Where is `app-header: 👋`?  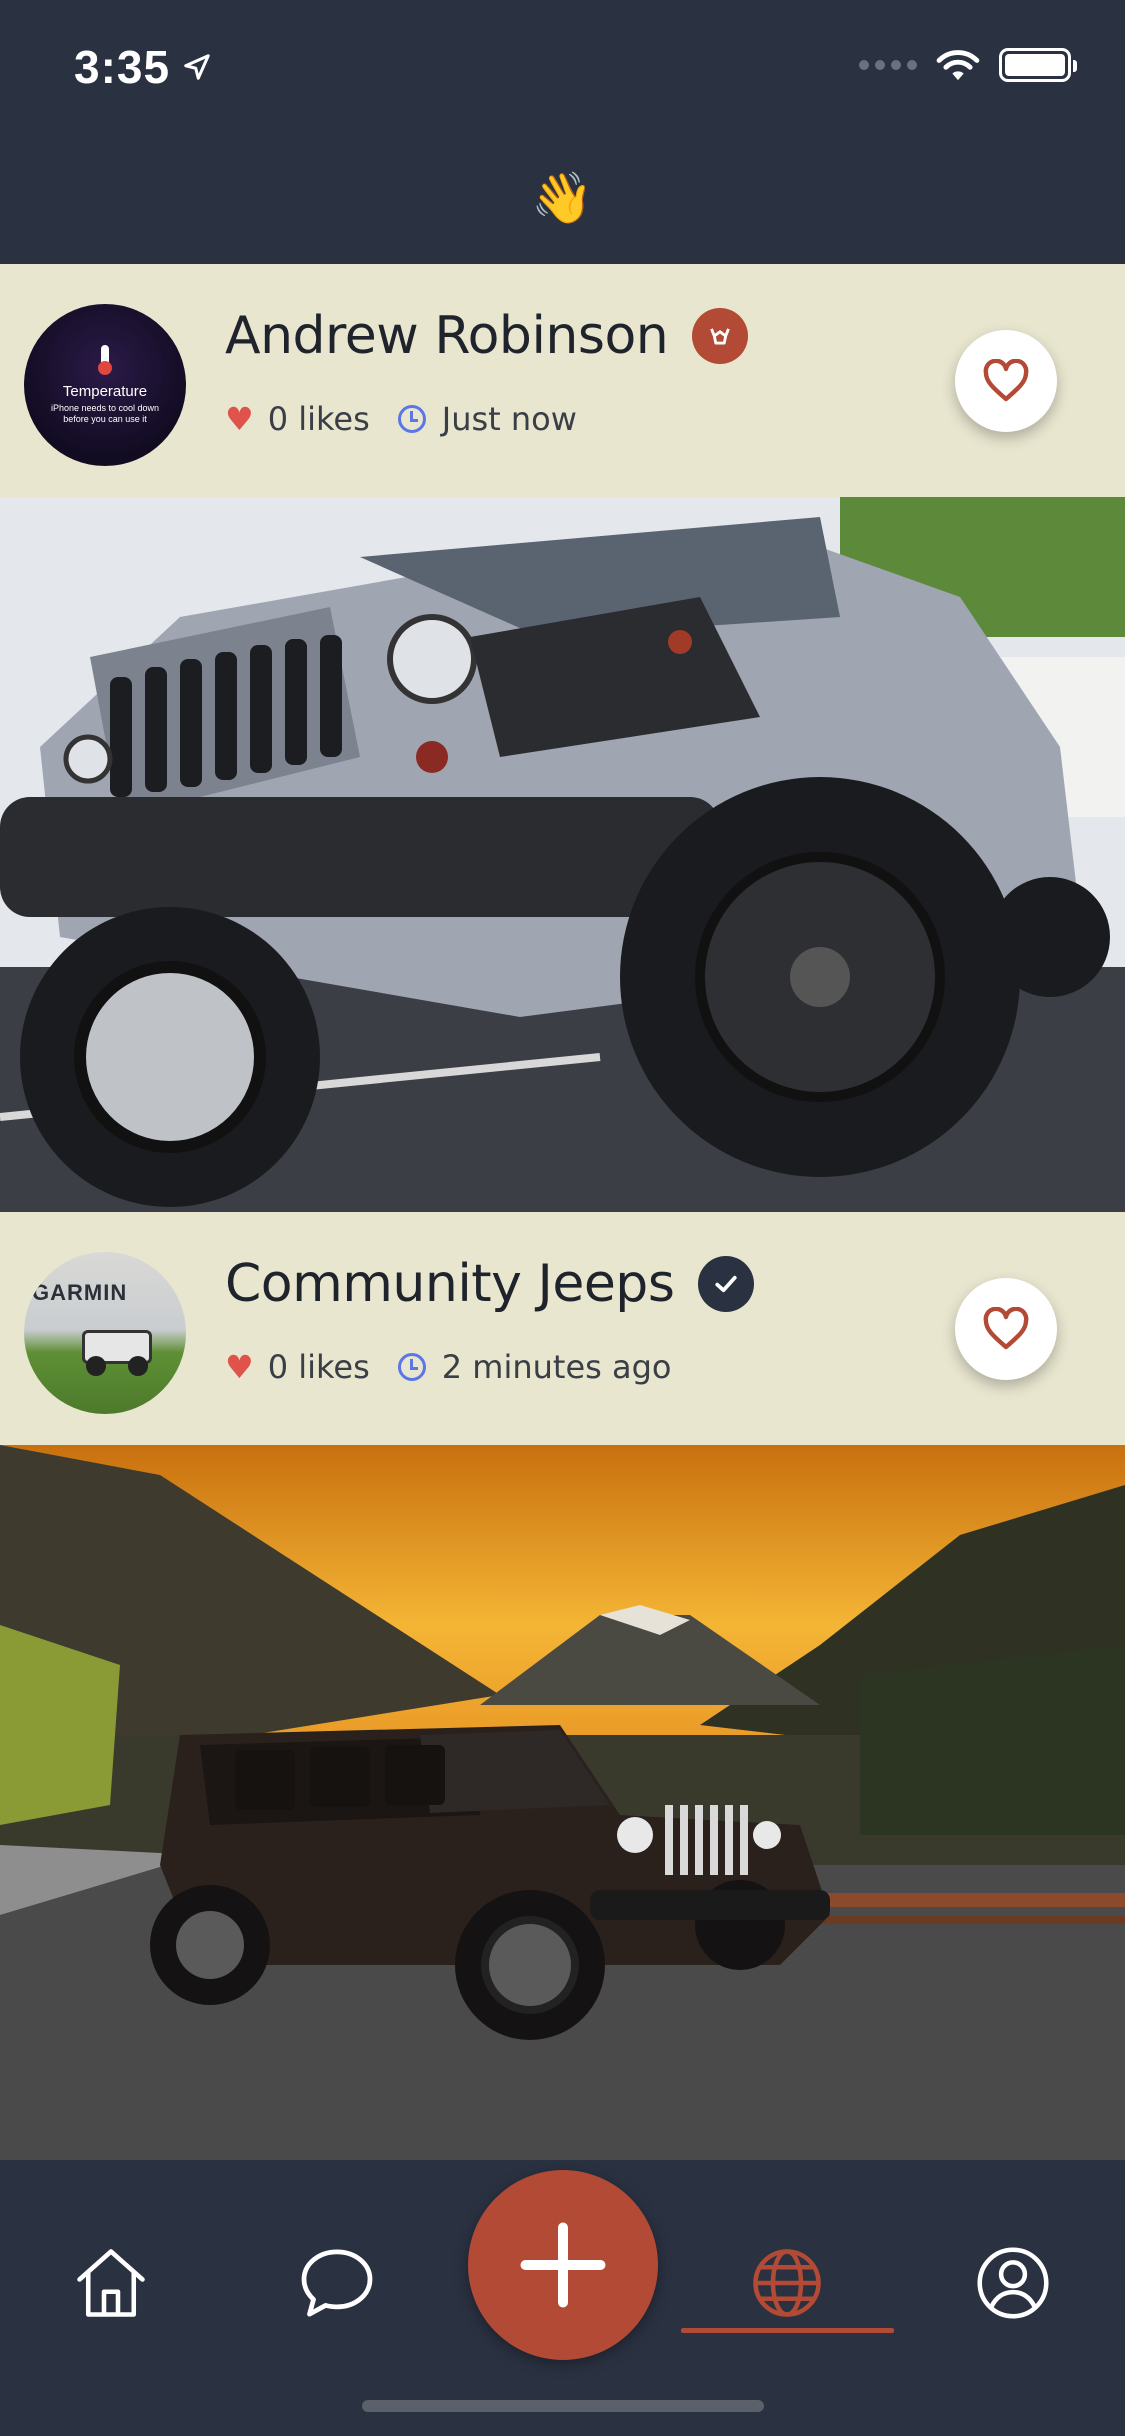
app-header: 👋 is located at coordinates (562, 198).